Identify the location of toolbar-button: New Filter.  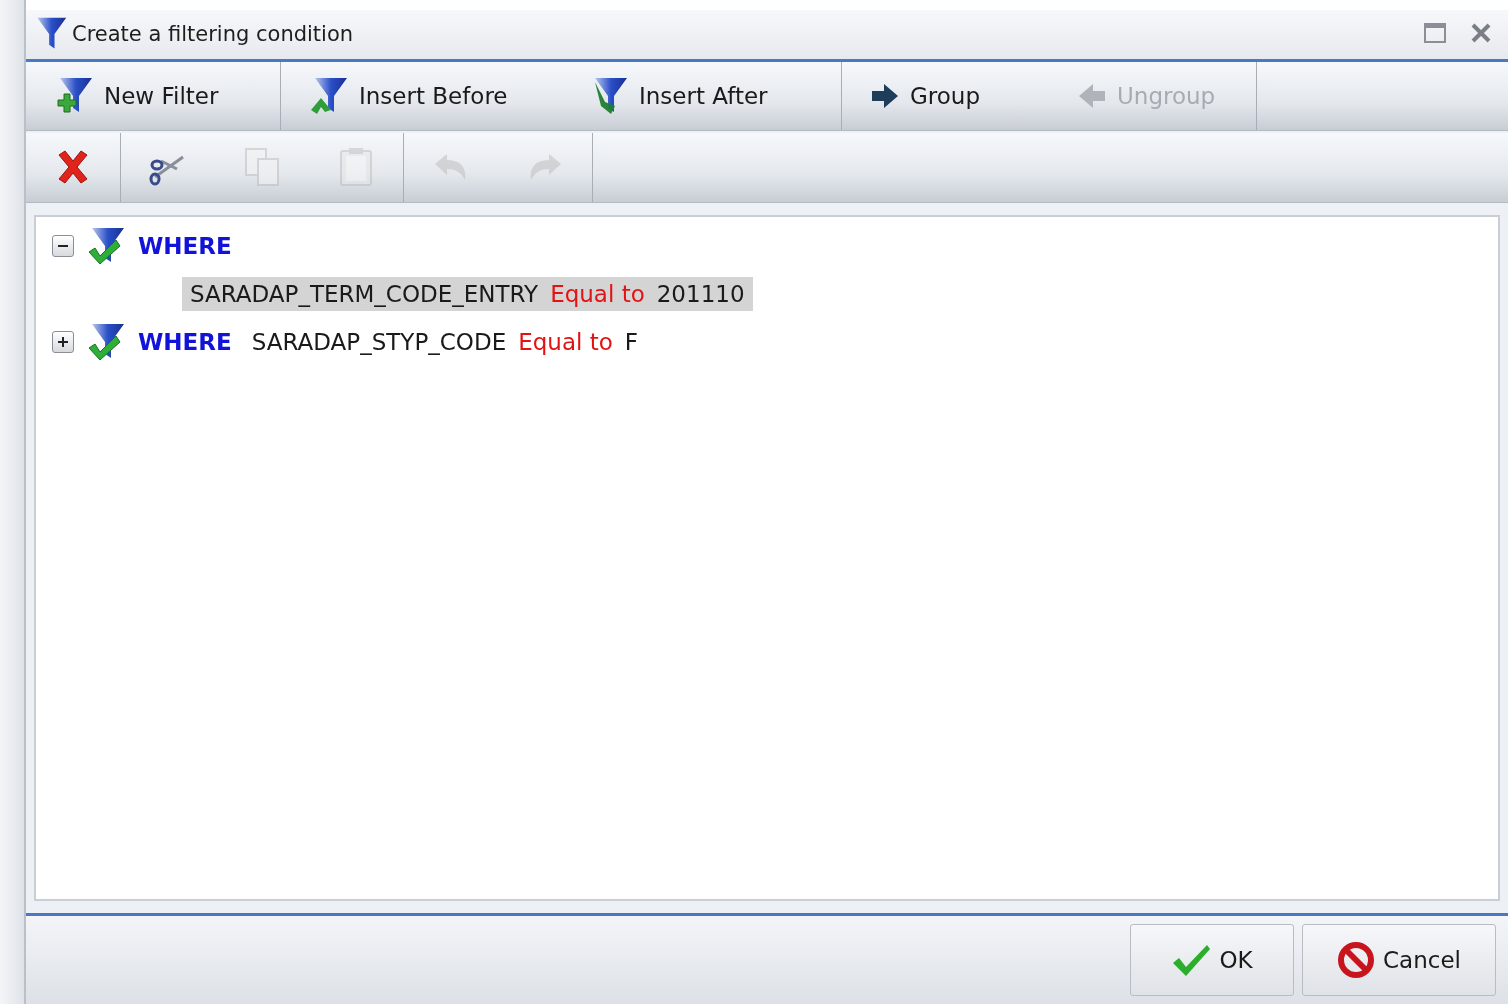
(153, 95).